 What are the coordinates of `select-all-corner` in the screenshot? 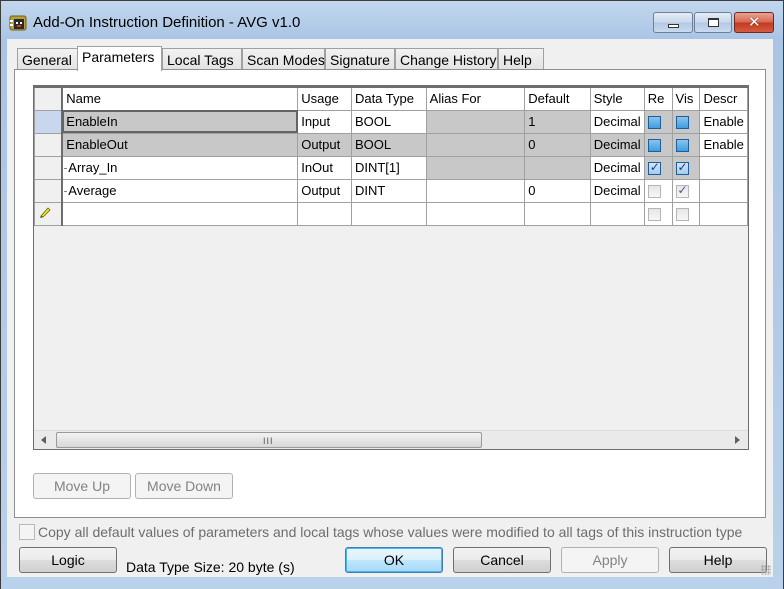 It's located at (49, 98).